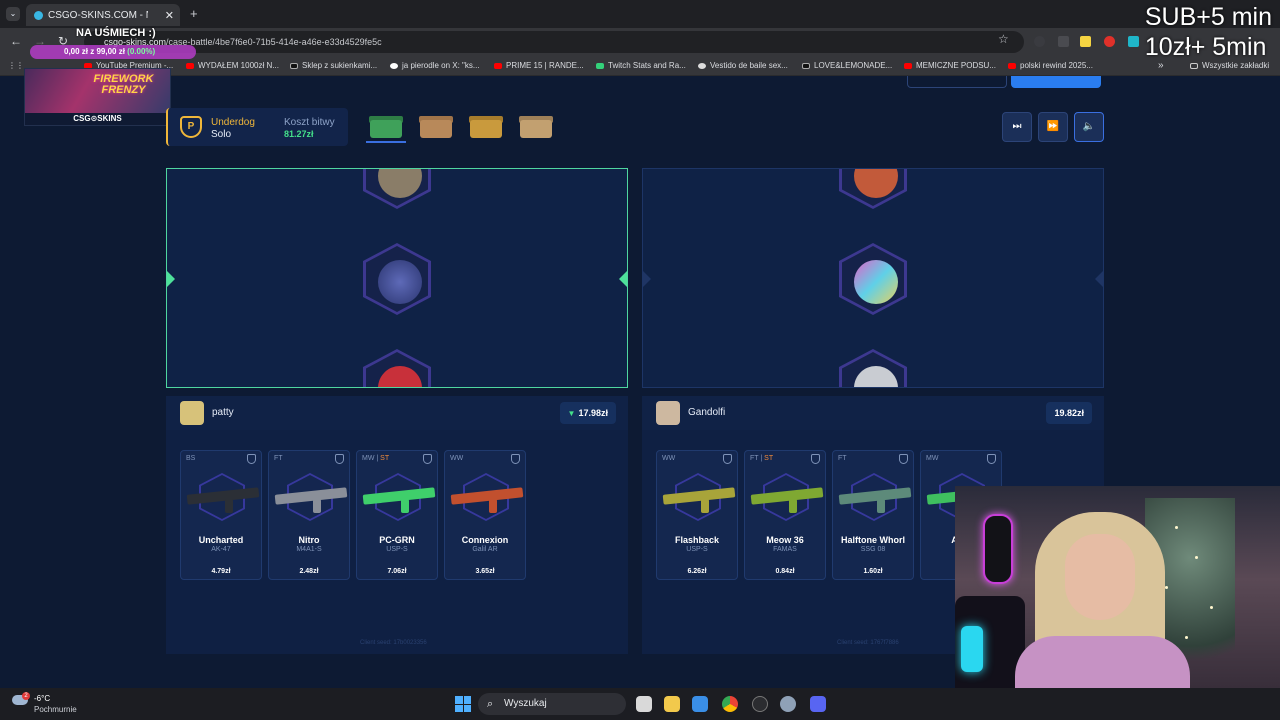  I want to click on item-card: BS Uncharted AK-47 4.79zł, so click(221, 515).